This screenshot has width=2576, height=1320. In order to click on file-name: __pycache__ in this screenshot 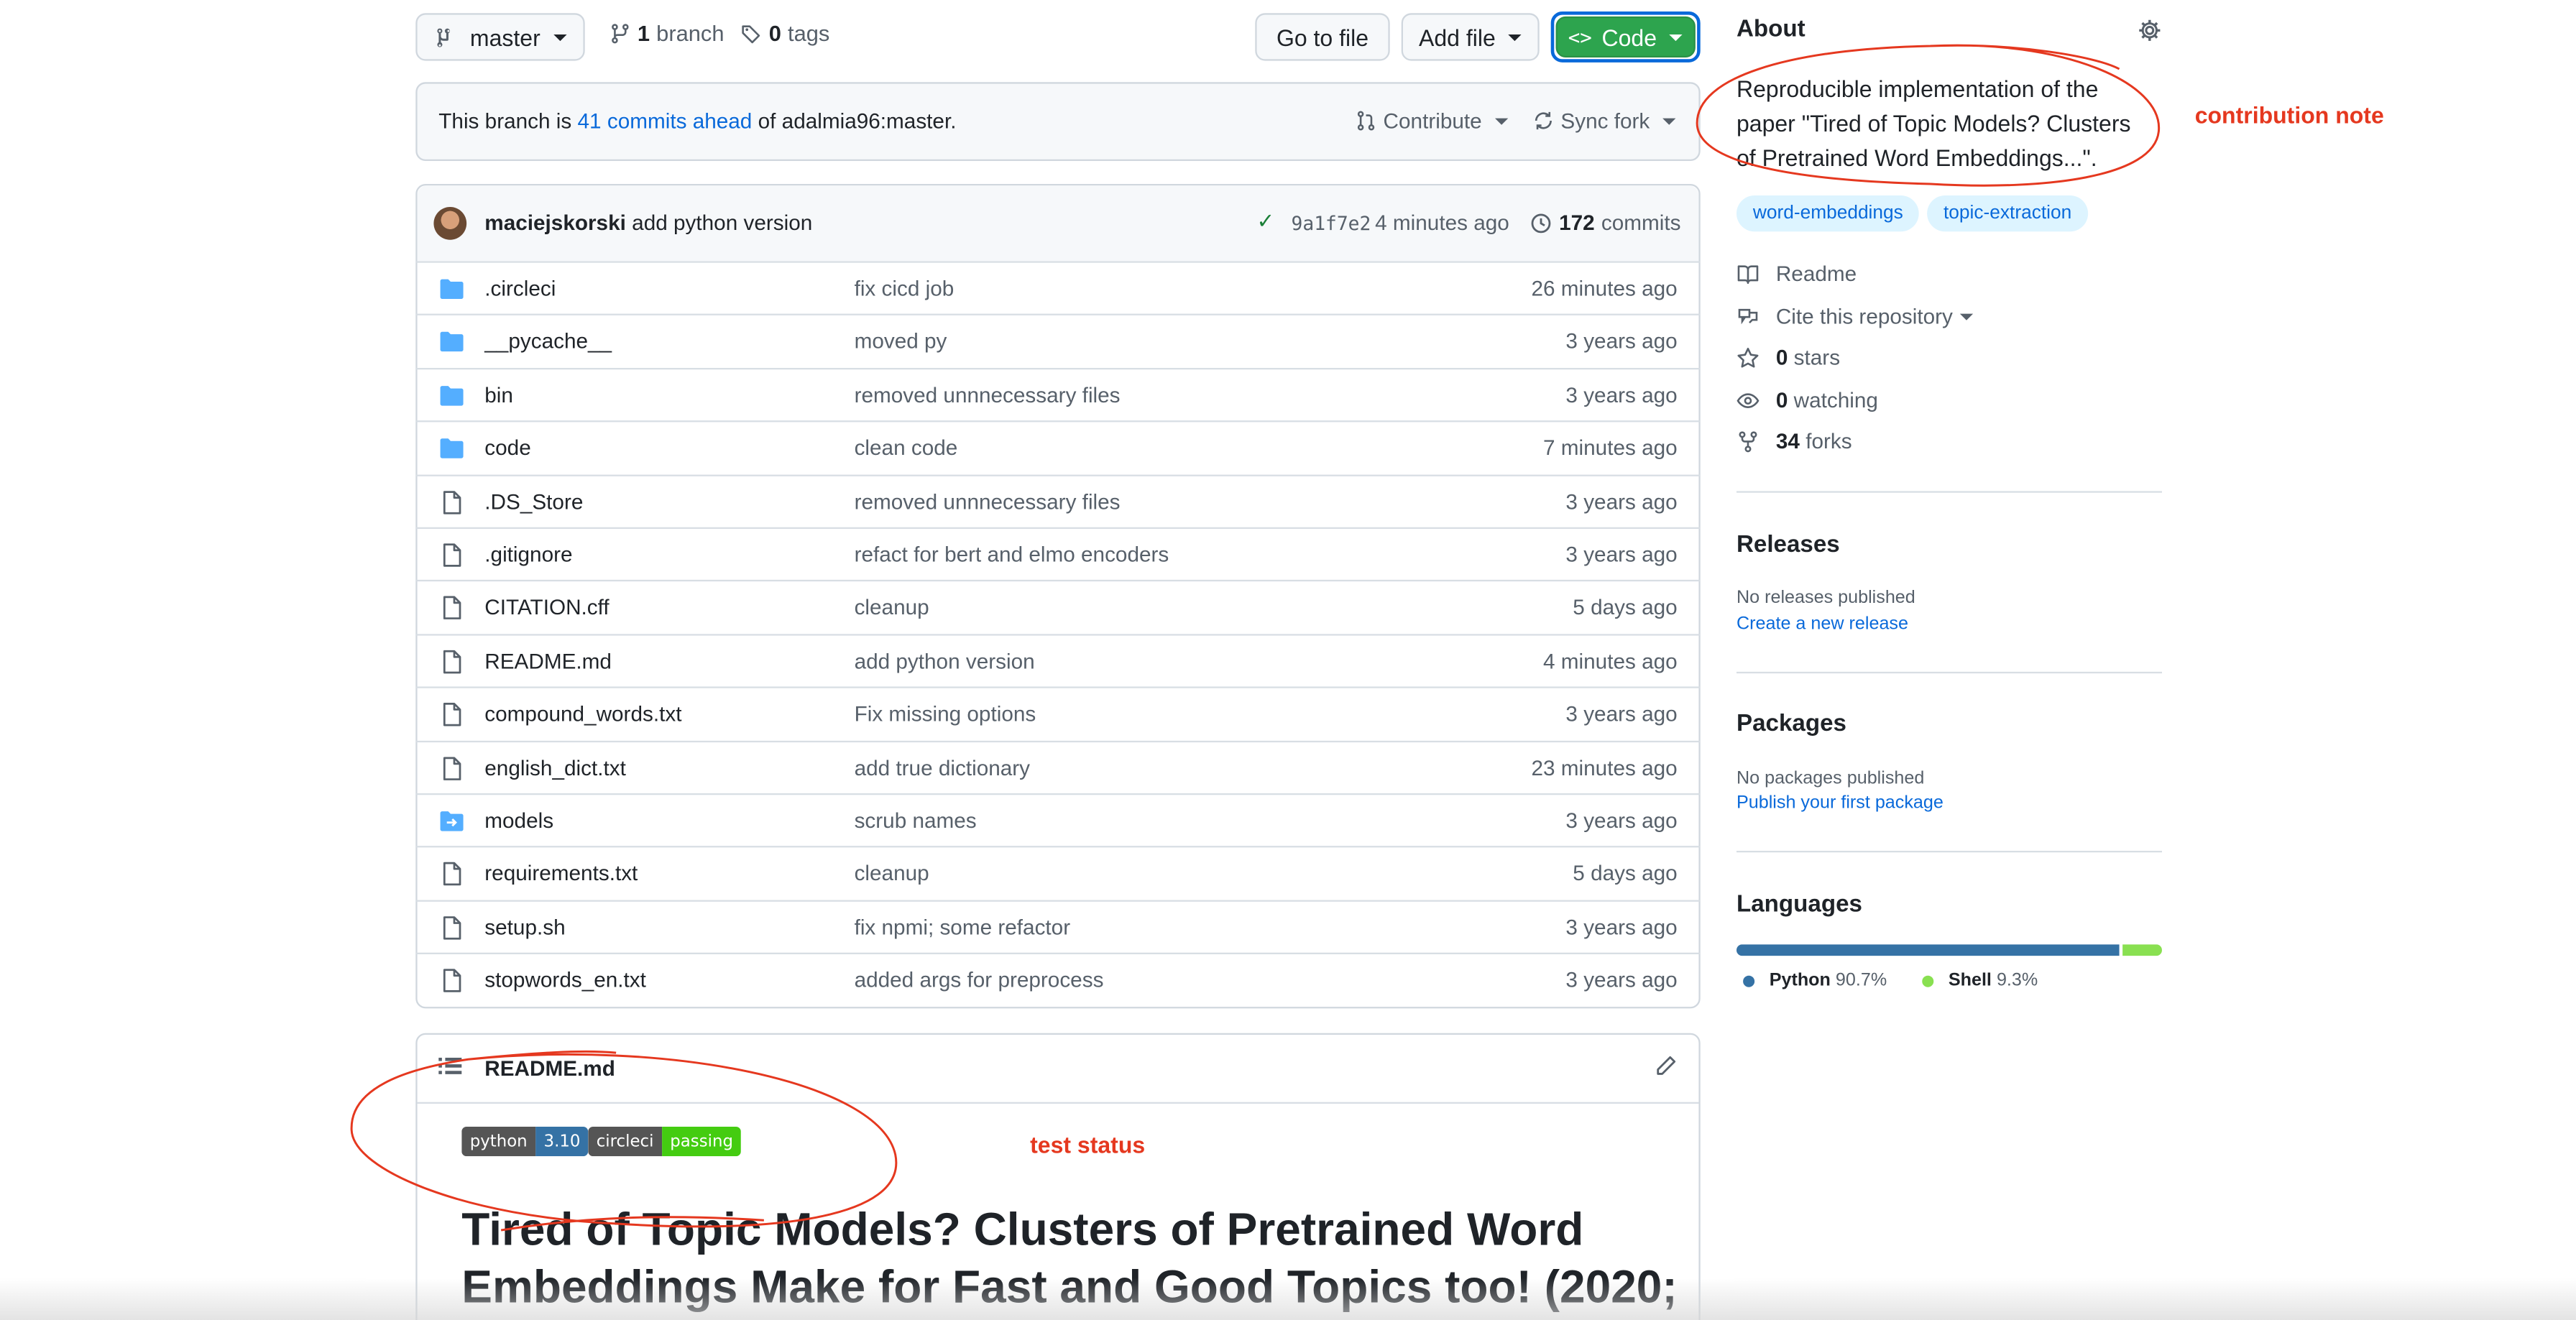, I will do `click(548, 341)`.